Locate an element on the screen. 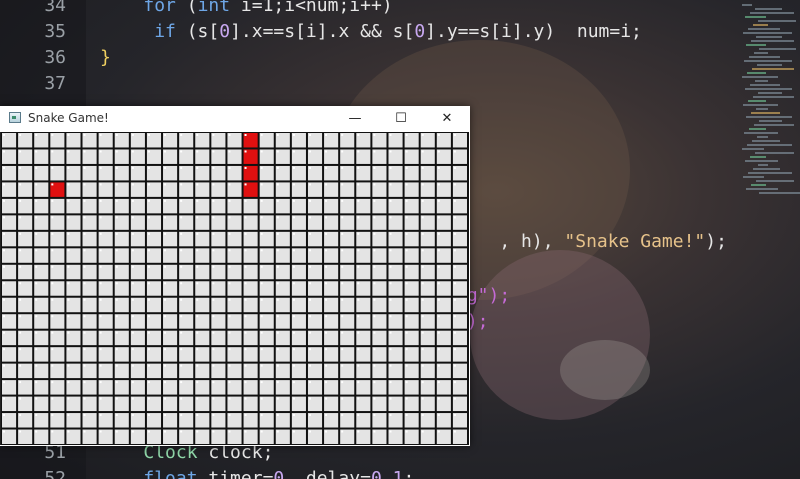  line-number: 37 is located at coordinates (55, 83).